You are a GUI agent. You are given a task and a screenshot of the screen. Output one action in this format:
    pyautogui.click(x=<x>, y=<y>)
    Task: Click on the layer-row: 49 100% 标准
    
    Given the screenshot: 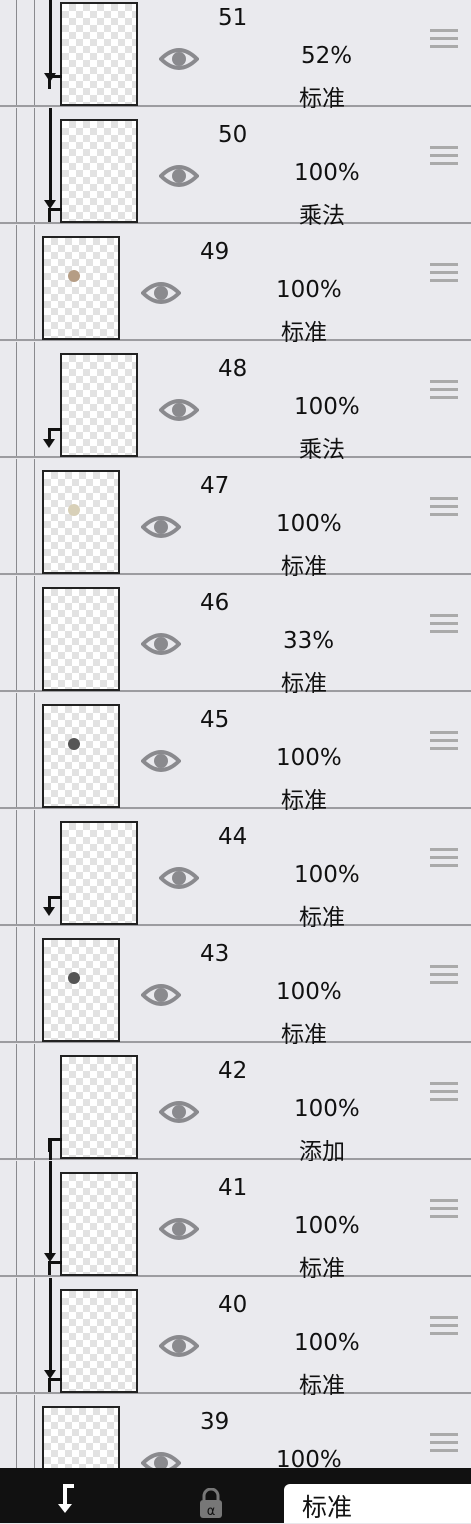 What is the action you would take?
    pyautogui.click(x=235, y=285)
    